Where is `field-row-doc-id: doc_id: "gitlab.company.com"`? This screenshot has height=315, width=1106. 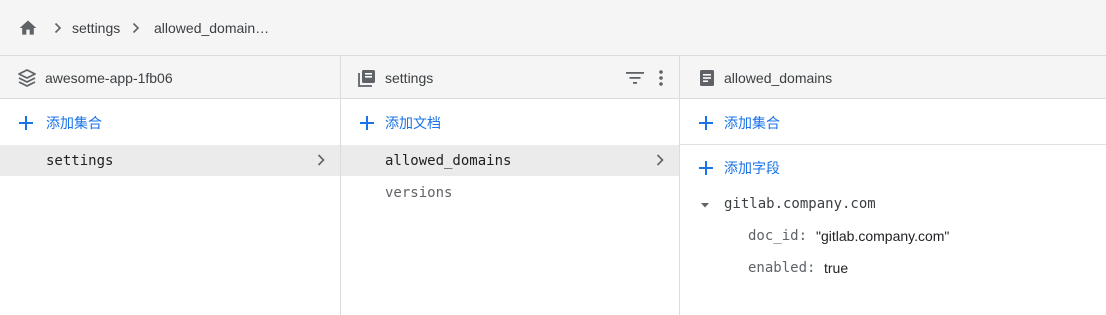 field-row-doc-id: doc_id: "gitlab.company.com" is located at coordinates (893, 237).